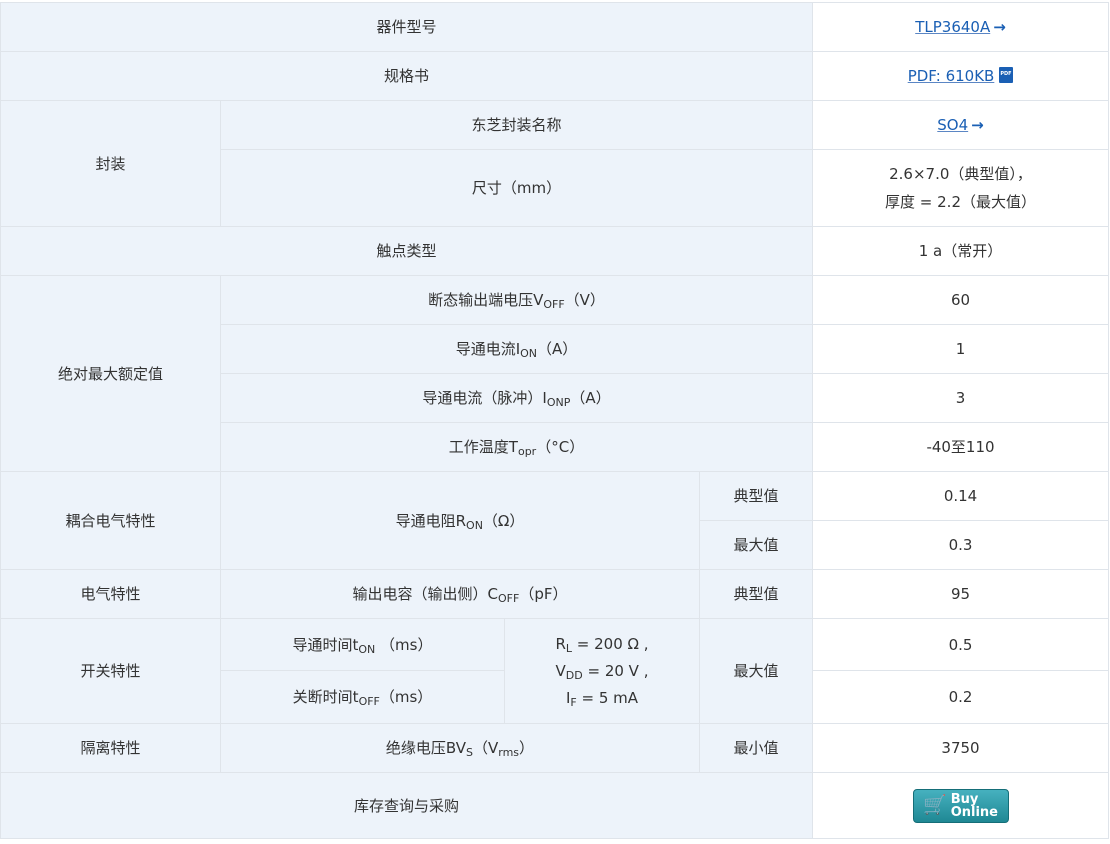 This screenshot has height=844, width=1110. What do you see at coordinates (110, 373) in the screenshot?
I see `abs-max-label: 绝对最大额定值` at bounding box center [110, 373].